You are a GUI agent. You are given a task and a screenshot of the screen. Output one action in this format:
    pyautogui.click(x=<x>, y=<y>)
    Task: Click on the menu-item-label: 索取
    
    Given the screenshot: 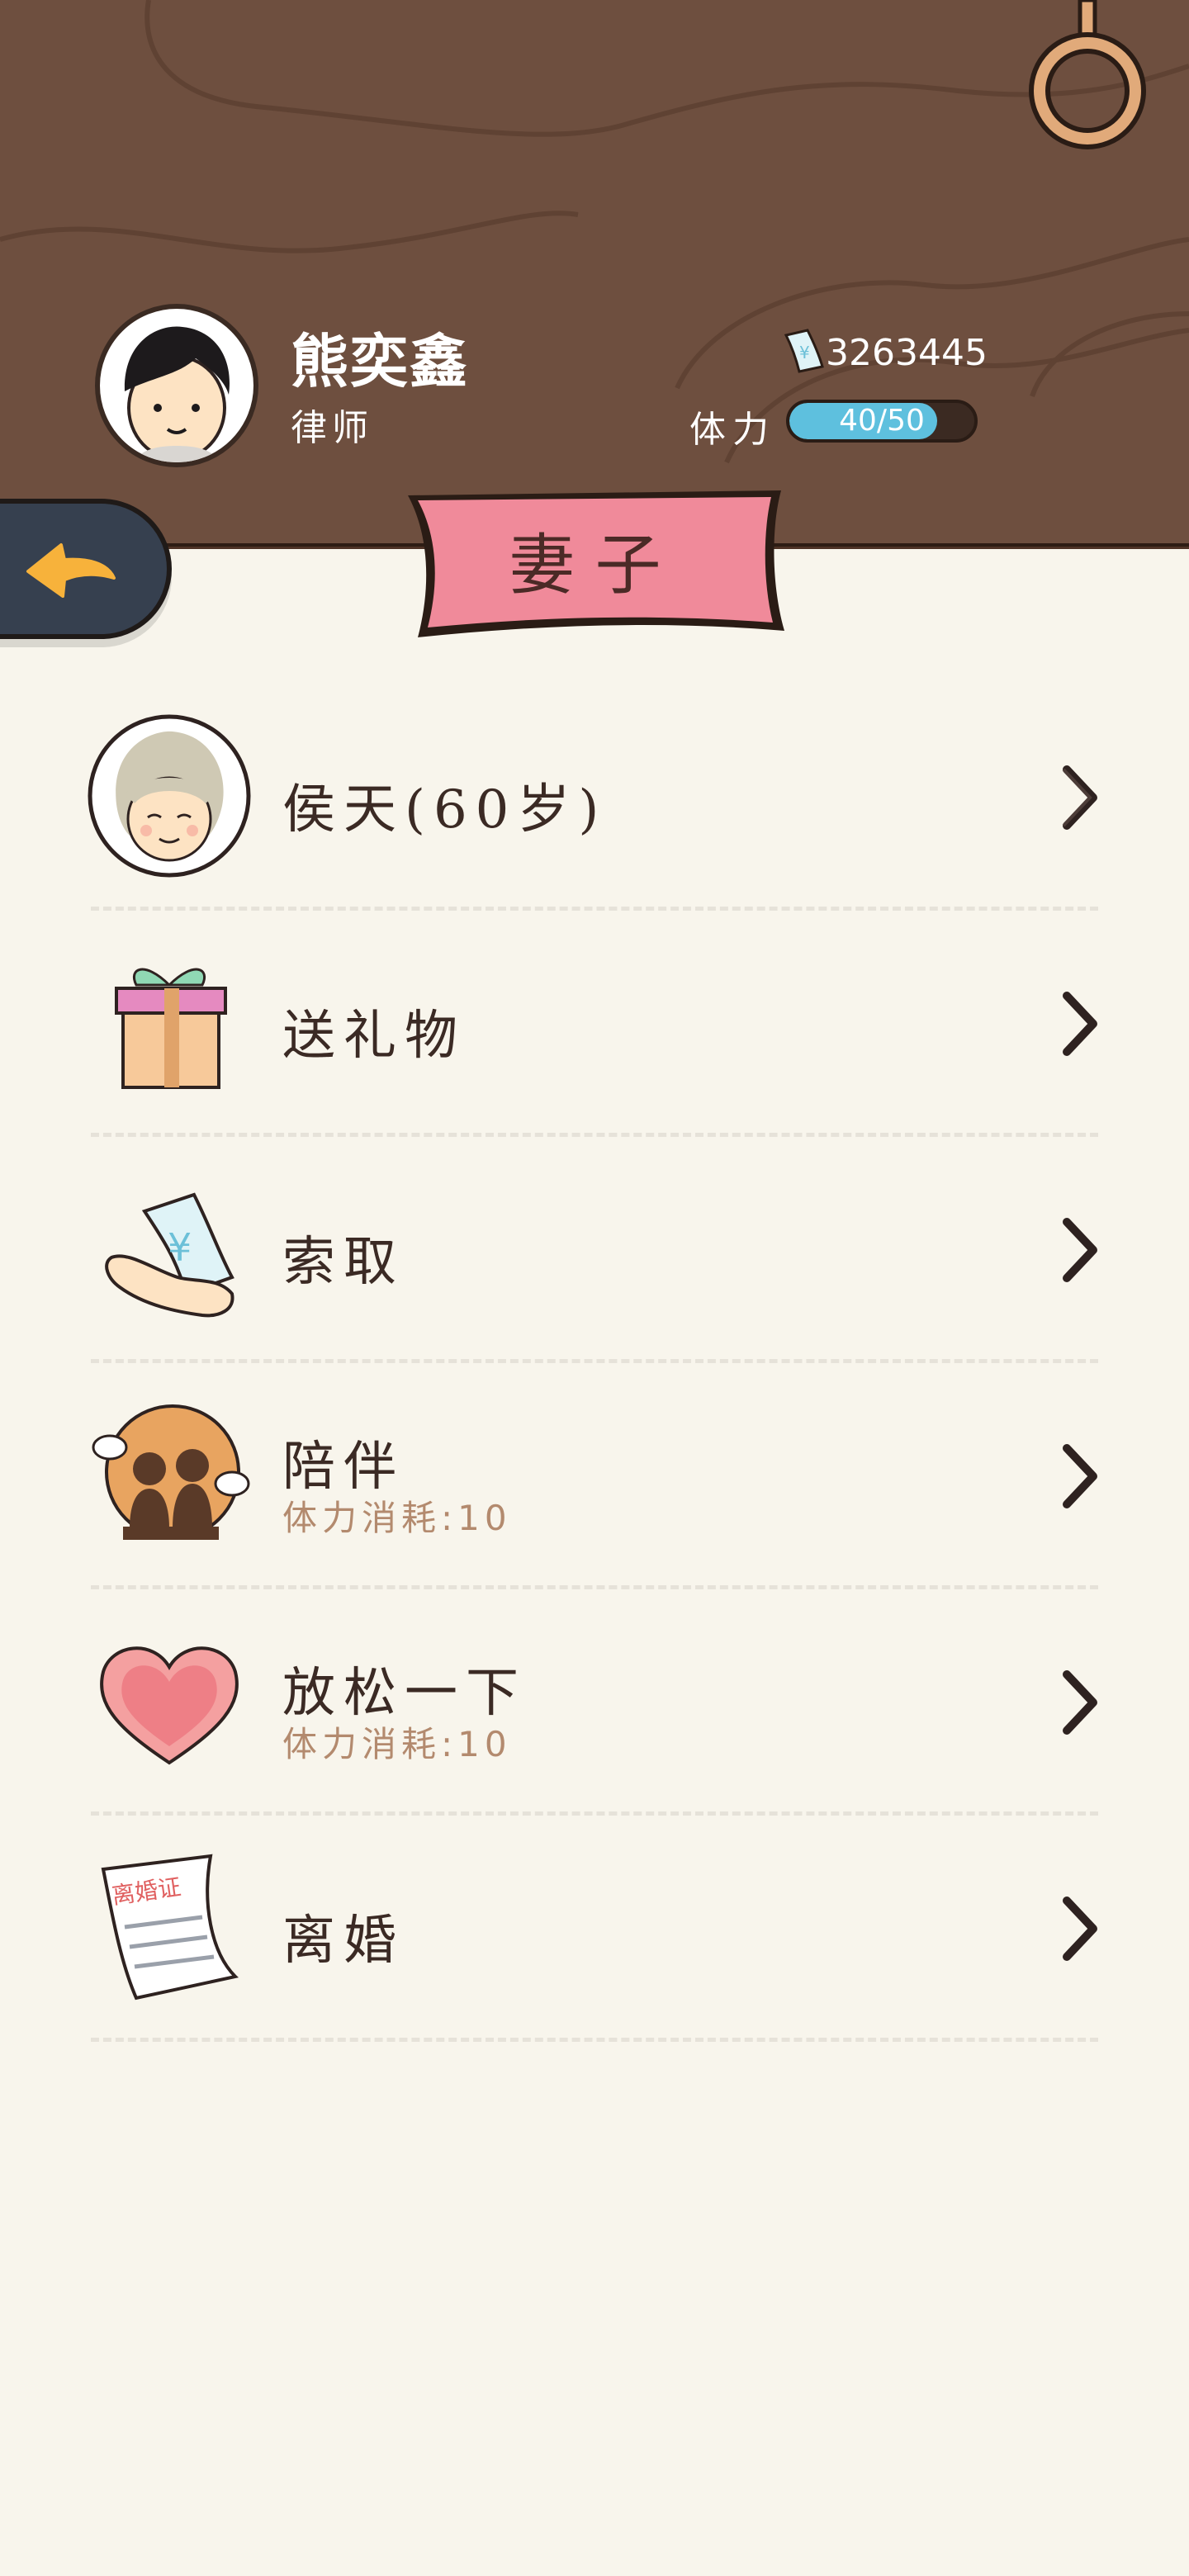 What is the action you would take?
    pyautogui.click(x=343, y=1262)
    